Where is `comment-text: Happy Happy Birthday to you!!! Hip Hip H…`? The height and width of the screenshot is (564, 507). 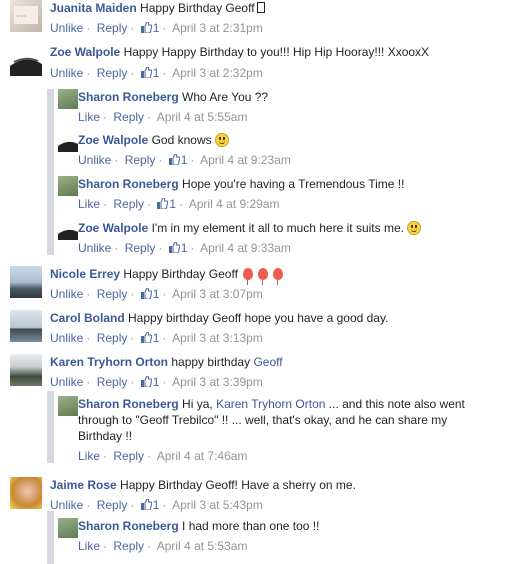 comment-text: Happy Happy Birthday to you!!! Hip Hip H… is located at coordinates (276, 52).